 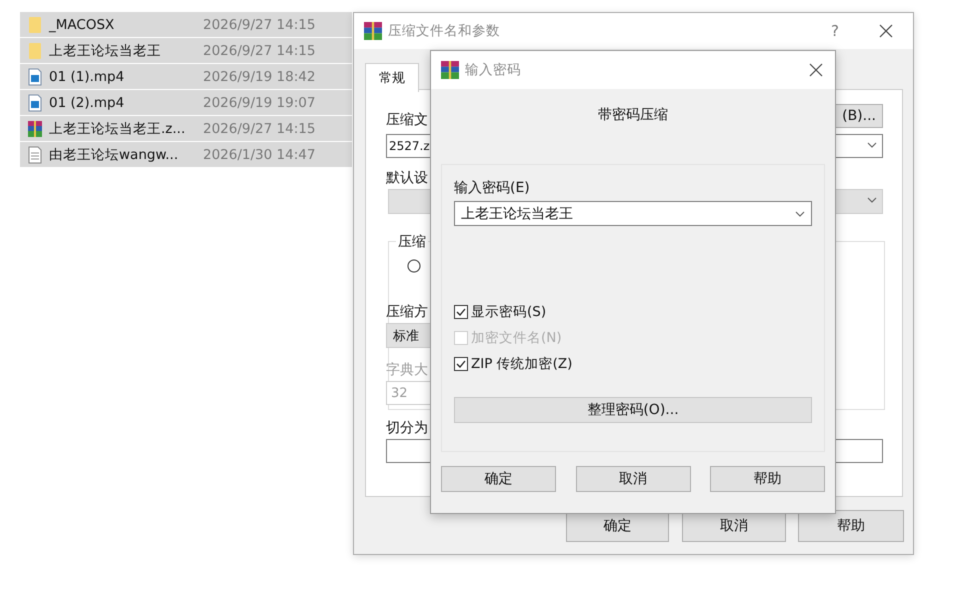 What do you see at coordinates (633, 115) in the screenshot?
I see `dialog-heading: 带密码压缩` at bounding box center [633, 115].